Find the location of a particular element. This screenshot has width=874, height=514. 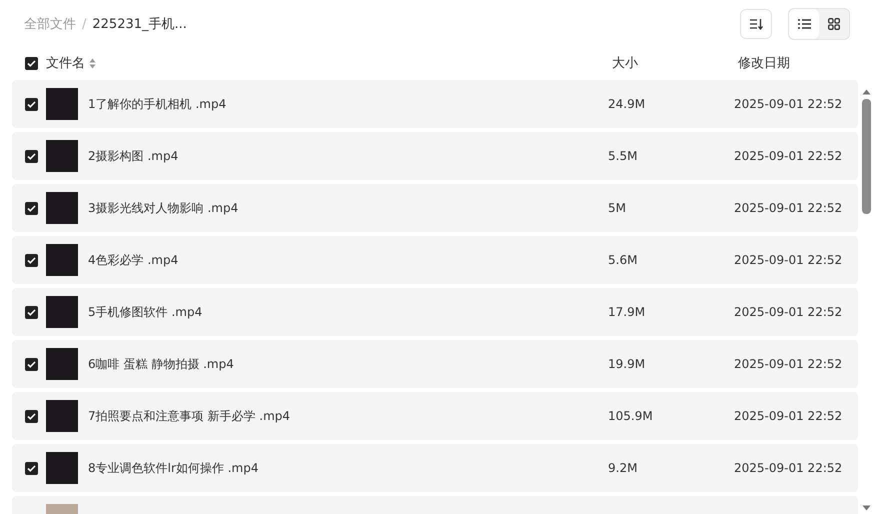

file-name: 5手机修图软件 .mp4 is located at coordinates (145, 312).